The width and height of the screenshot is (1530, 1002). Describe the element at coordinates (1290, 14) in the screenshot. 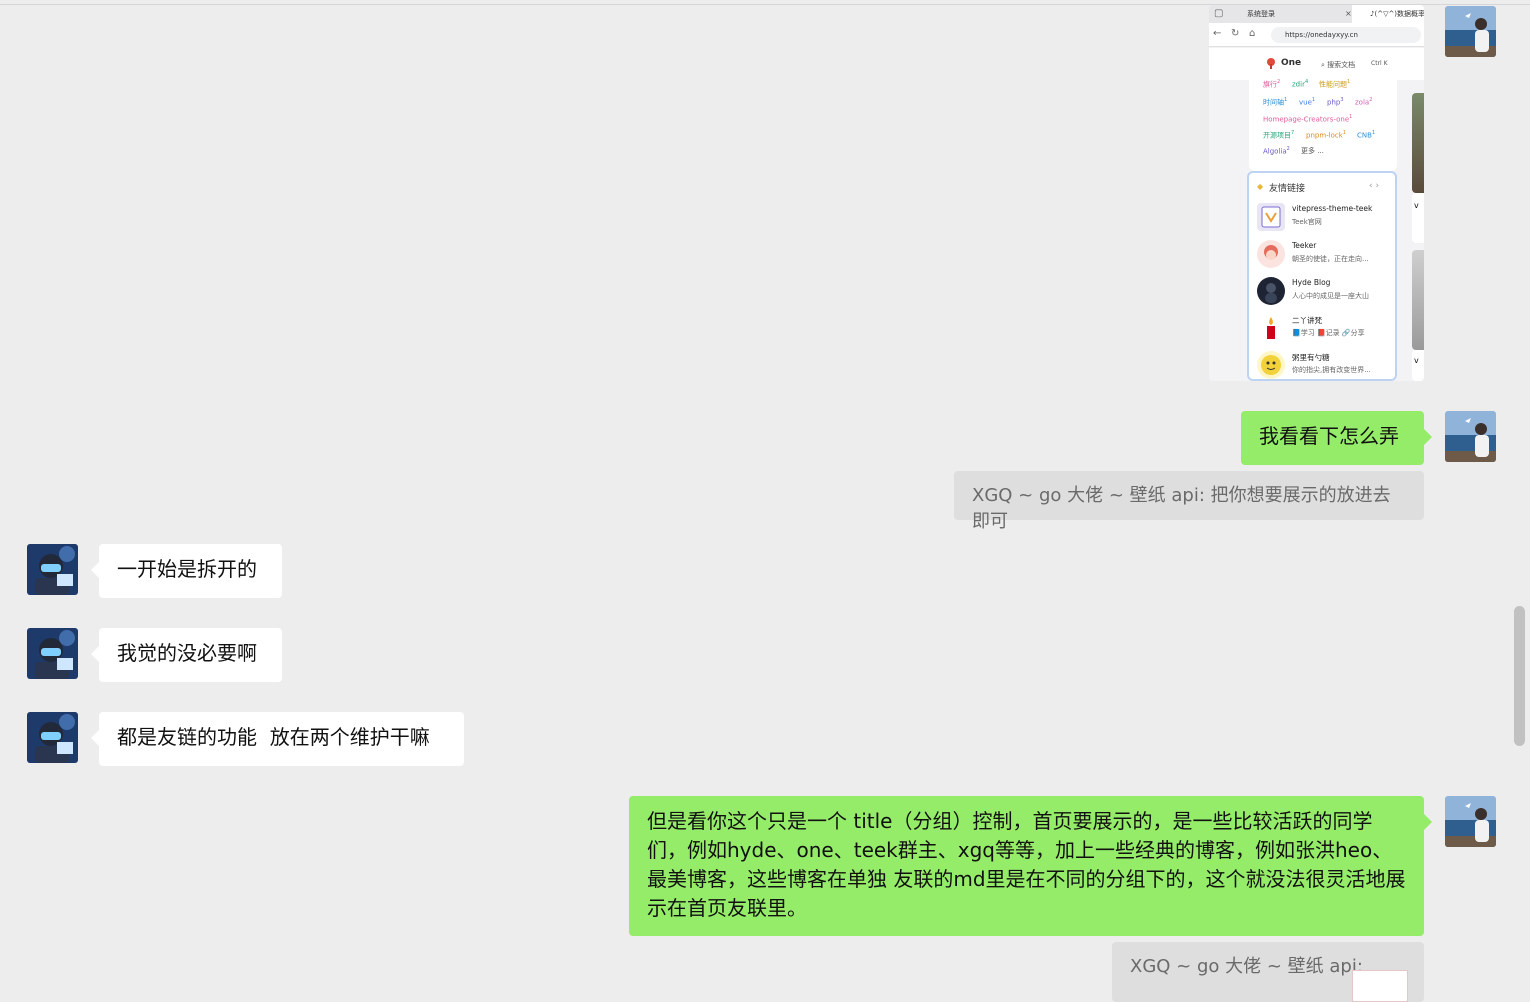

I see `browser-tab-login: 系统登录` at that location.